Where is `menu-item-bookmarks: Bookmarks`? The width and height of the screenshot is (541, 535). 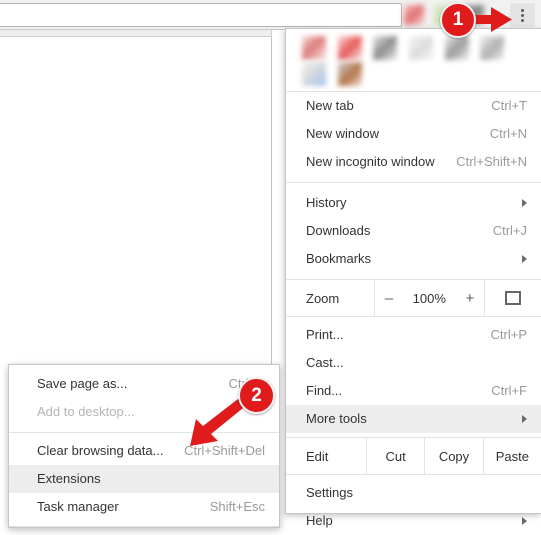
menu-item-bookmarks: Bookmarks is located at coordinates (413, 259).